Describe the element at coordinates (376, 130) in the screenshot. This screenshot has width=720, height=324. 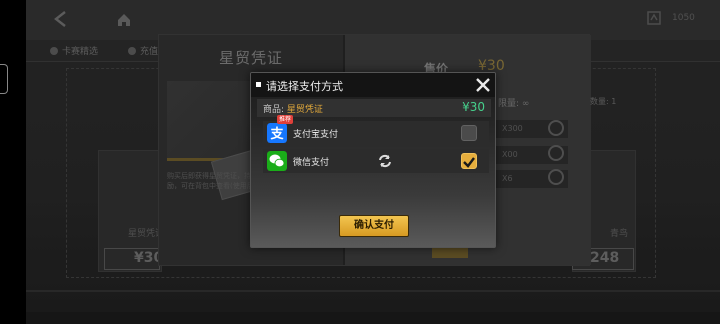
I see `payment-option-alipay: 支 推荐 支付宝支付` at that location.